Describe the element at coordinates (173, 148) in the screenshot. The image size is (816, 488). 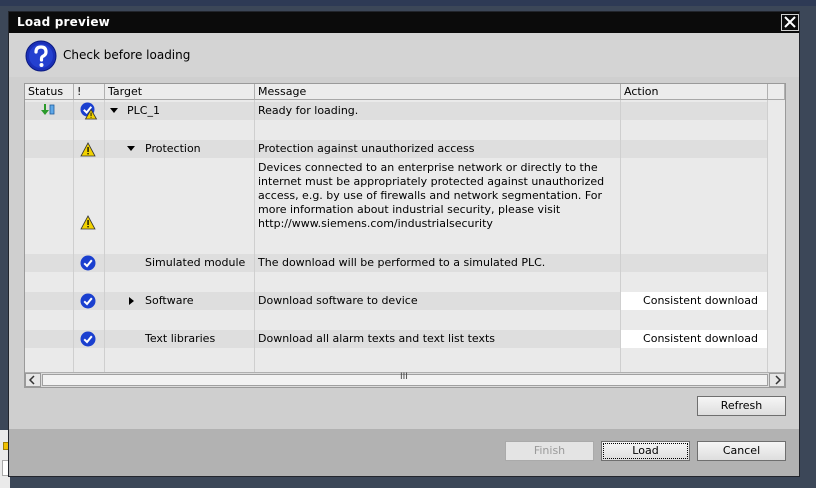
I see `target-protection: Protection` at that location.